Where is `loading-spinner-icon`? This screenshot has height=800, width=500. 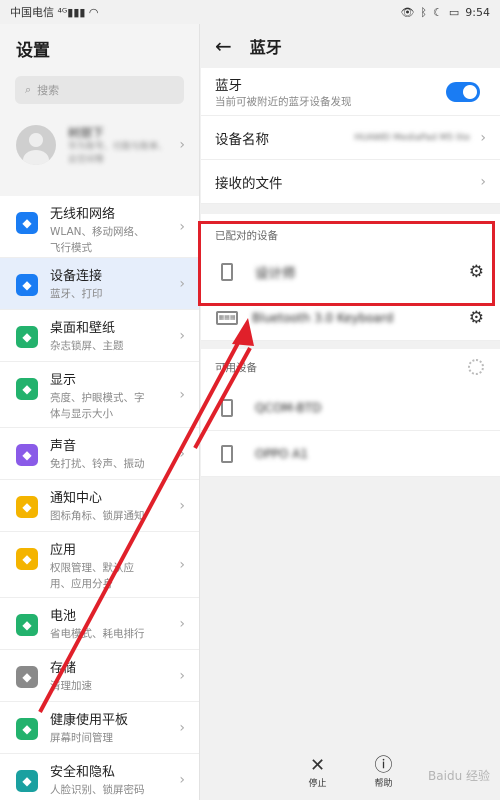 loading-spinner-icon is located at coordinates (476, 367).